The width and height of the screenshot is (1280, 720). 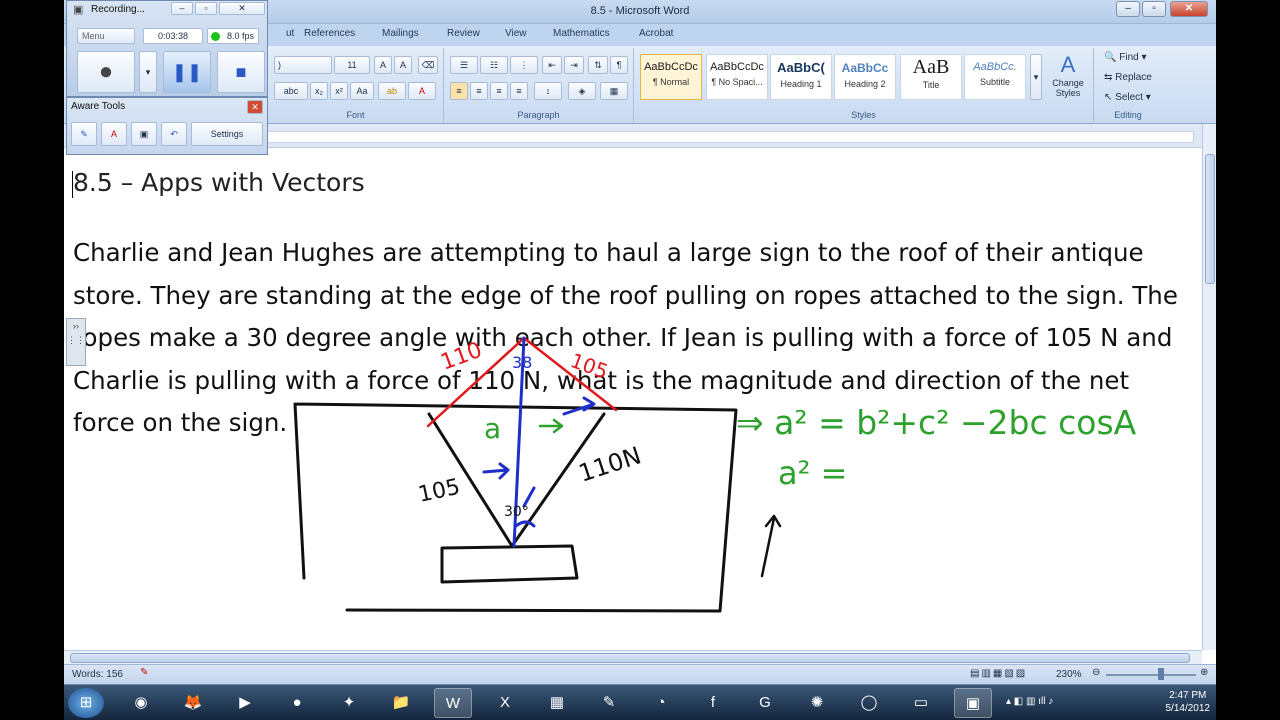 What do you see at coordinates (661, 703) in the screenshot?
I see `blender-icon: ◔` at bounding box center [661, 703].